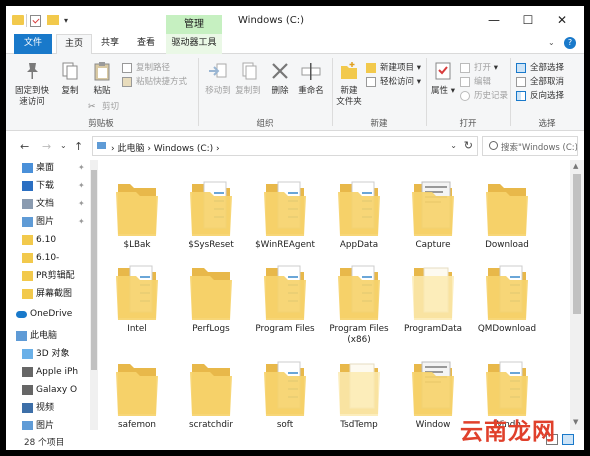 Image resolution: width=590 pixels, height=456 pixels. What do you see at coordinates (194, 44) in the screenshot?
I see `tab-drive-tools: 驱动器工具` at bounding box center [194, 44].